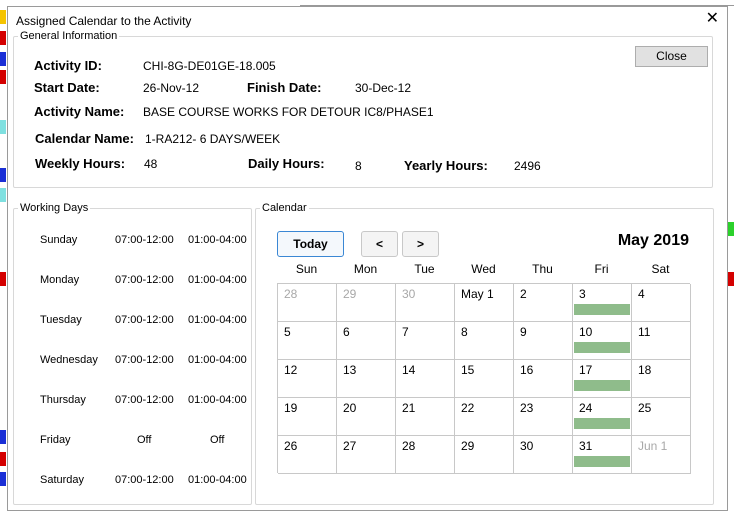 The image size is (734, 511). I want to click on working-day-name: Monday, so click(60, 280).